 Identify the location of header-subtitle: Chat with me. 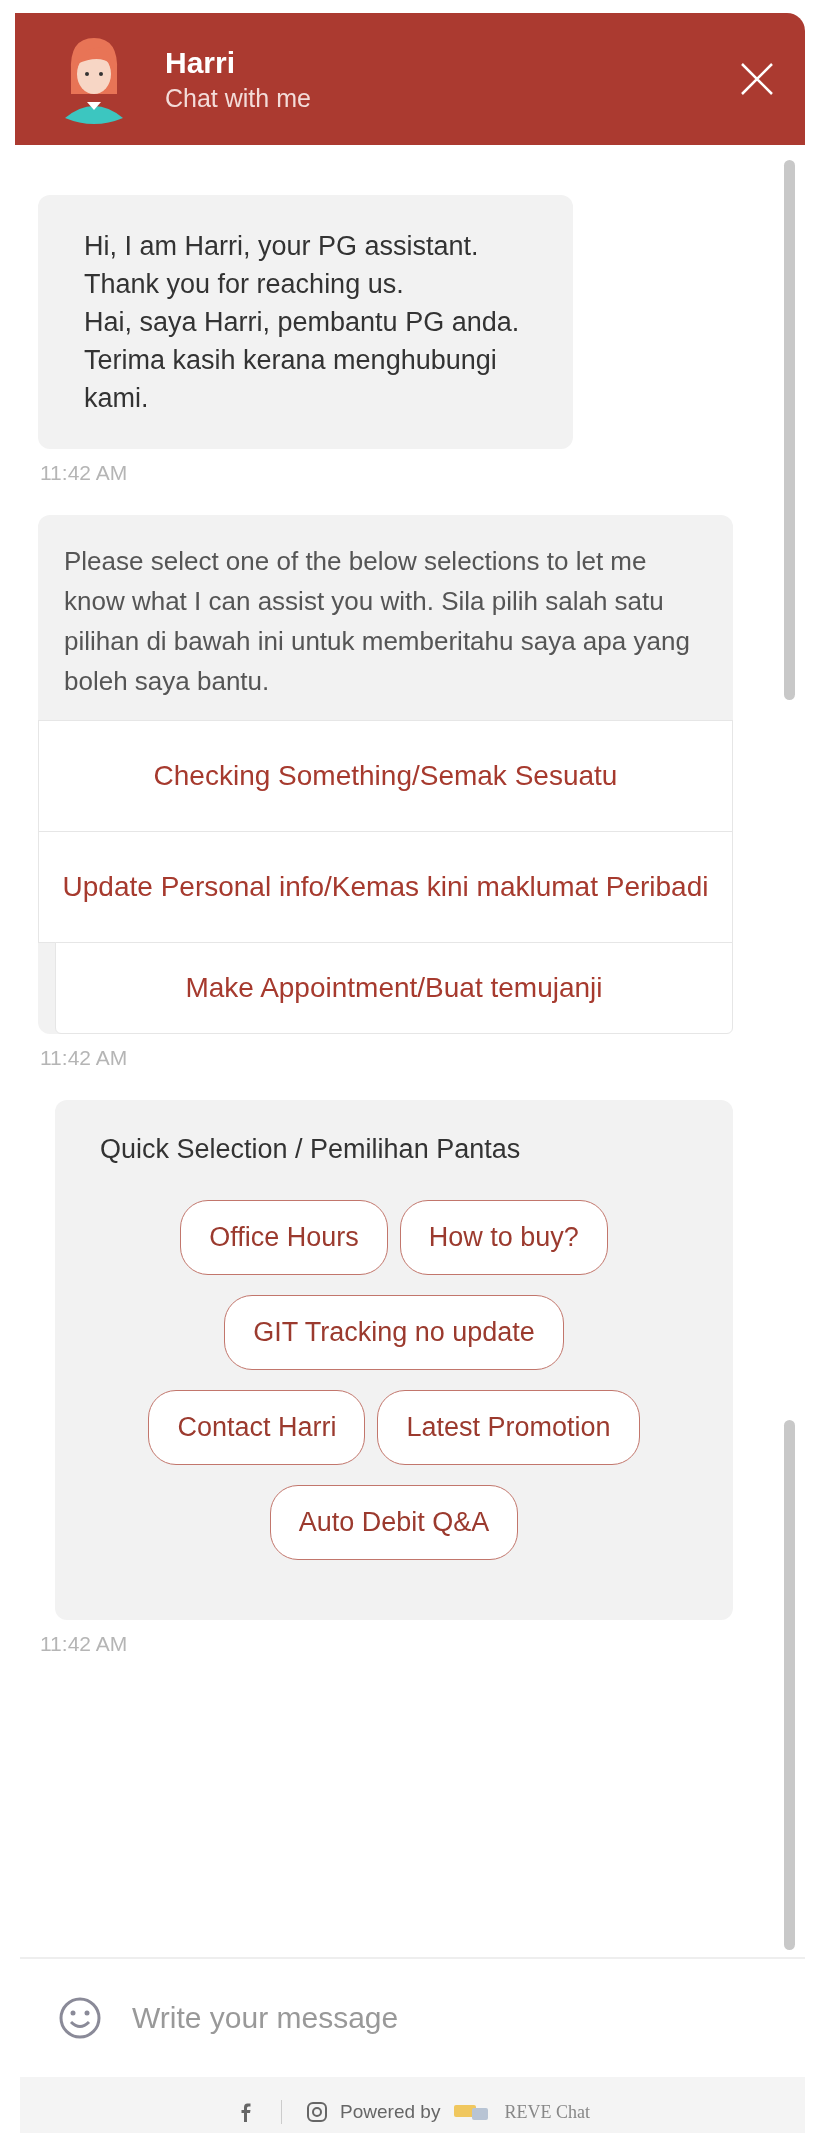
(238, 98).